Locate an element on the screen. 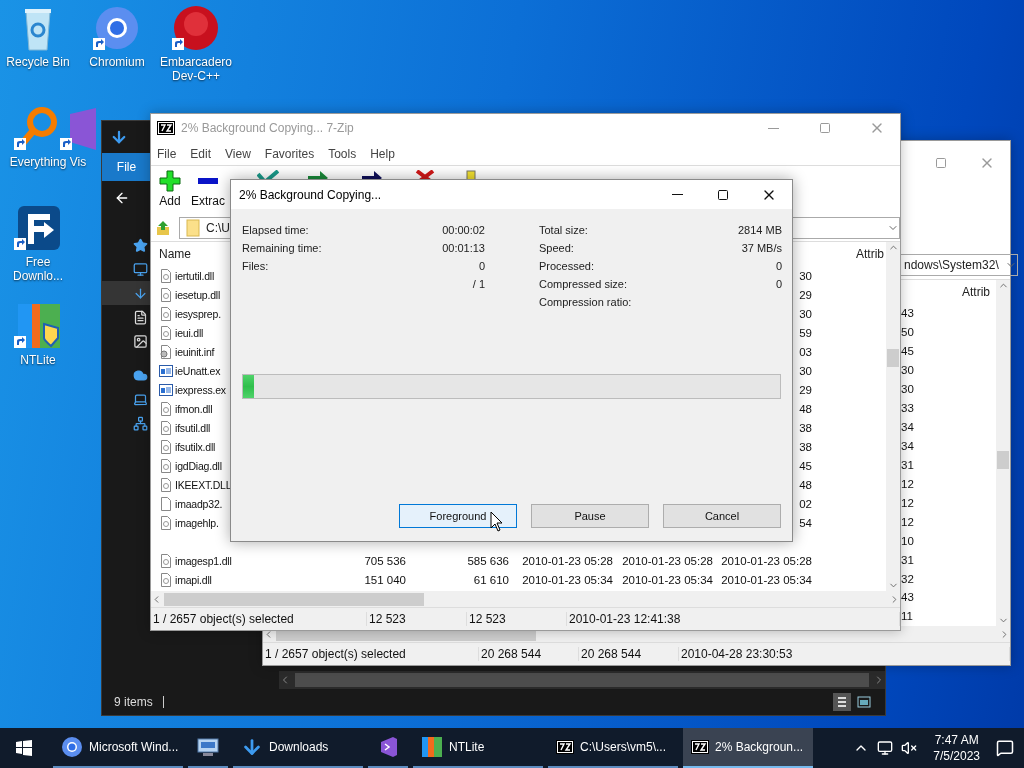 This screenshot has height=768, width=1024. file-name: ifsutil.dll is located at coordinates (185, 427).